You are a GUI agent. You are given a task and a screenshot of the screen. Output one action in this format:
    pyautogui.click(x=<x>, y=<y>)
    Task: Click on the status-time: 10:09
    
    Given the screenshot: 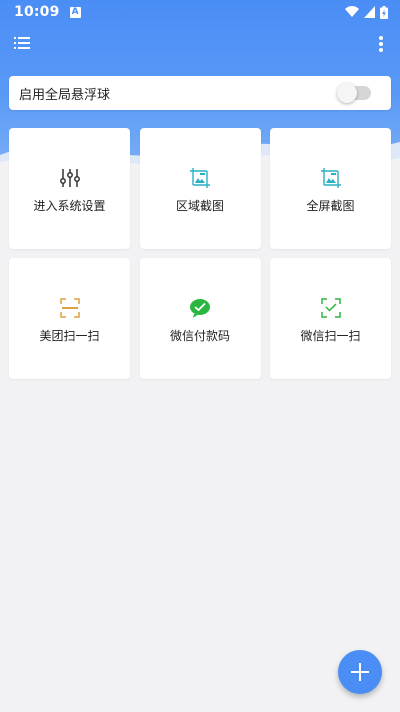 What is the action you would take?
    pyautogui.click(x=37, y=12)
    